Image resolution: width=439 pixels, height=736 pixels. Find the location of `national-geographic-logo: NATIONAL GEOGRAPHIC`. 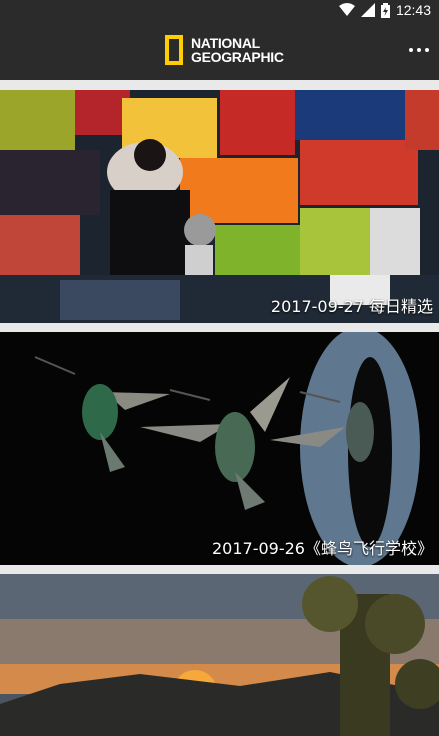

national-geographic-logo: NATIONAL GEOGRAPHIC is located at coordinates (235, 50).